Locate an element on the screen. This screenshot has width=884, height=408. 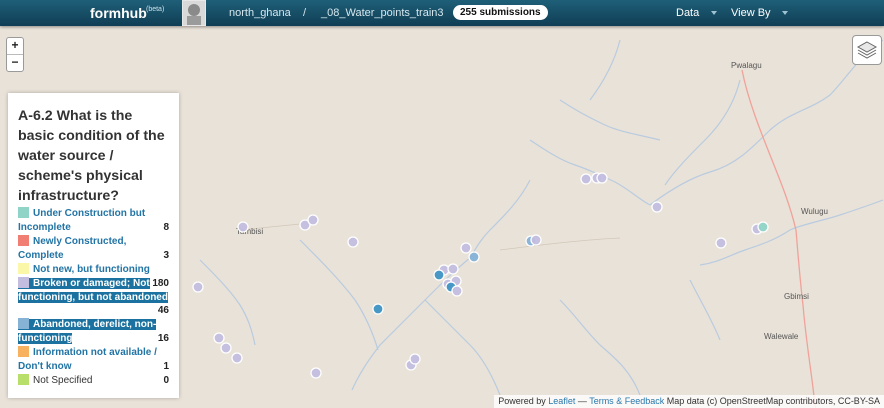
data-menu-chevron-down-icon is located at coordinates (714, 13).